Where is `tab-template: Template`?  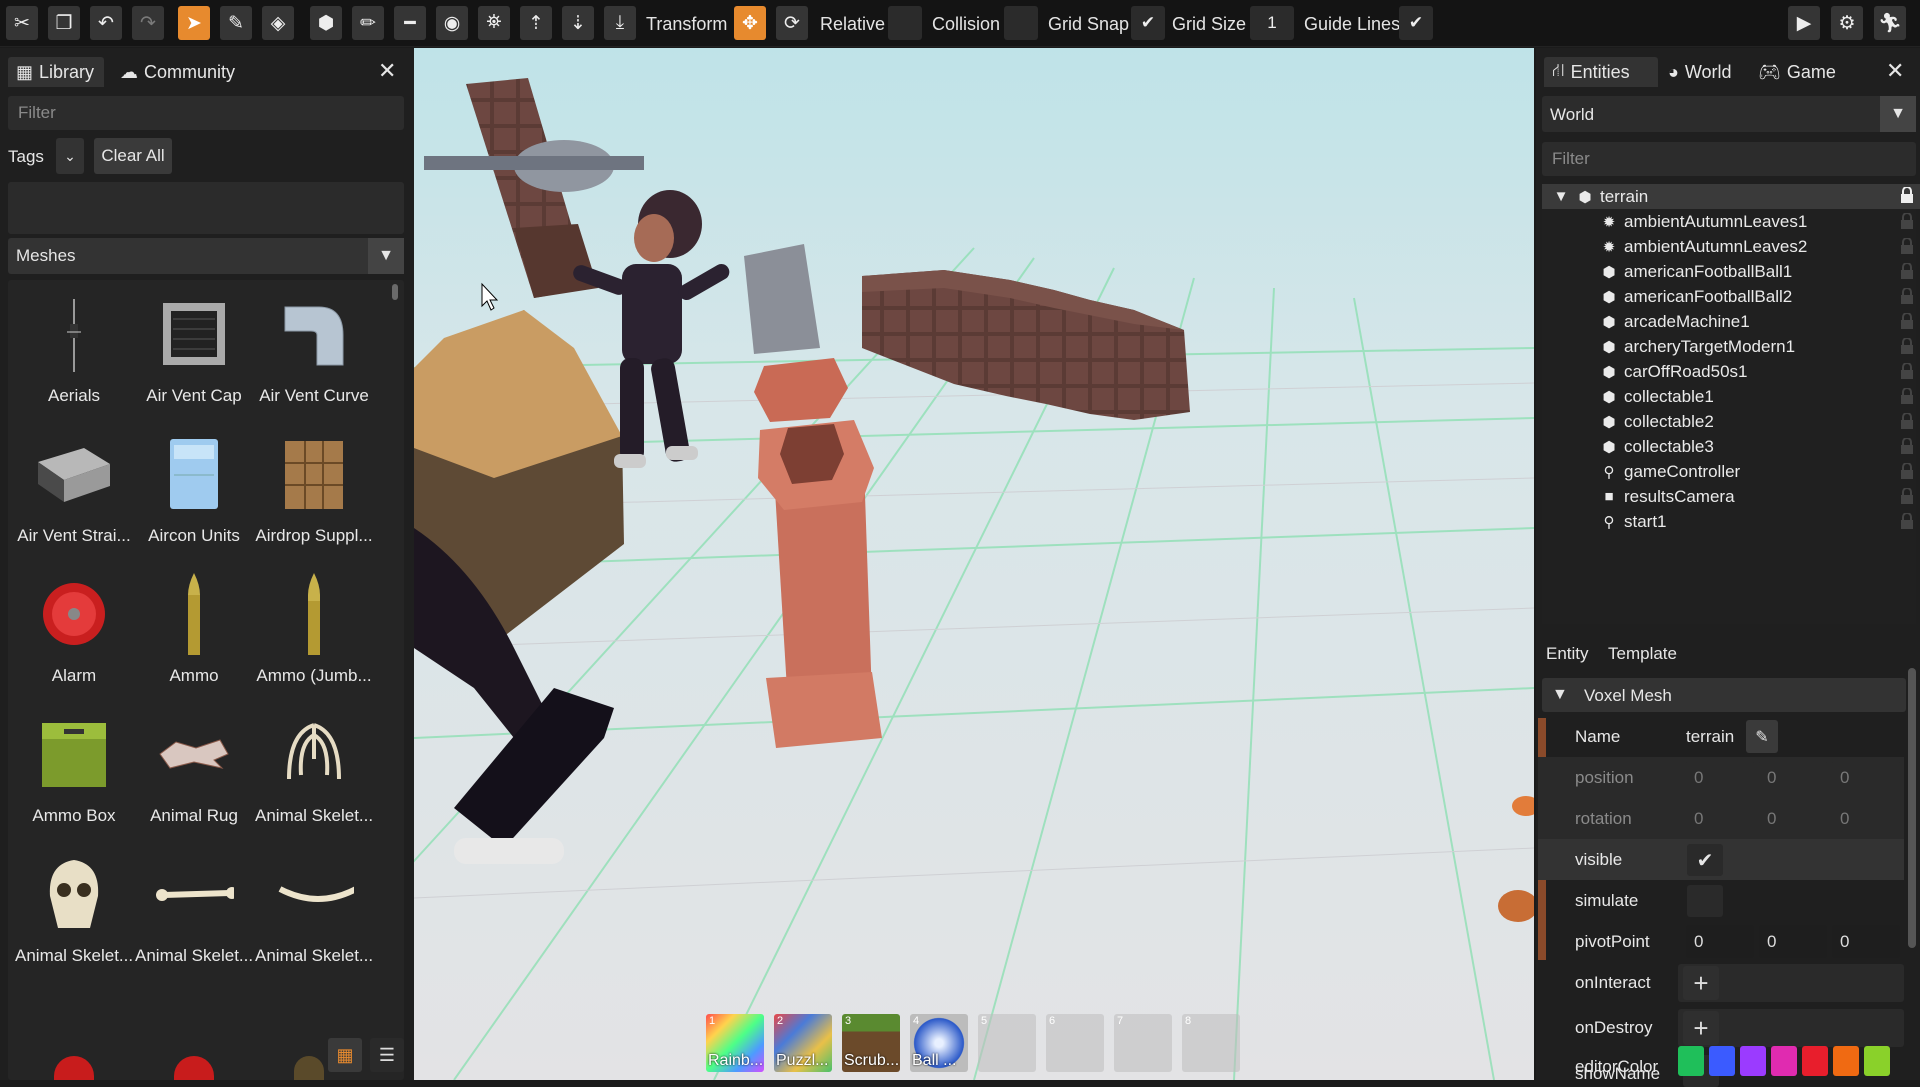
tab-template: Template is located at coordinates (1642, 654).